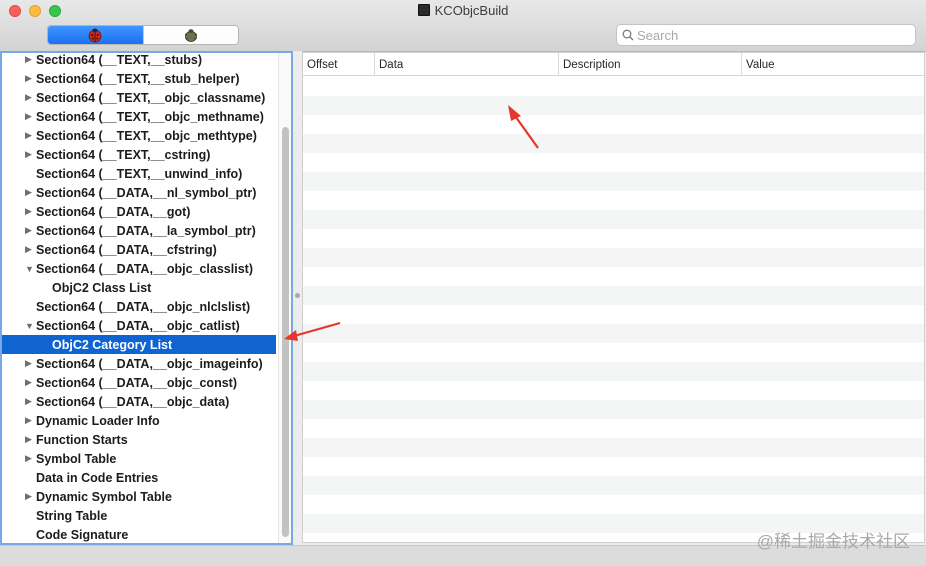  I want to click on outline-item-label: Section64 (__DATA,__got), so click(113, 211).